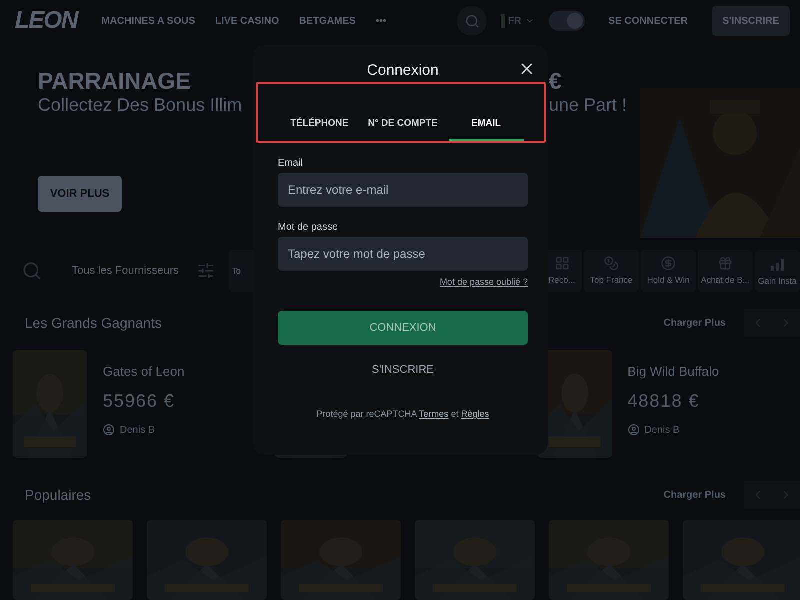  Describe the element at coordinates (125, 270) in the screenshot. I see `providers-filter: Tous les Fournisseurs` at that location.